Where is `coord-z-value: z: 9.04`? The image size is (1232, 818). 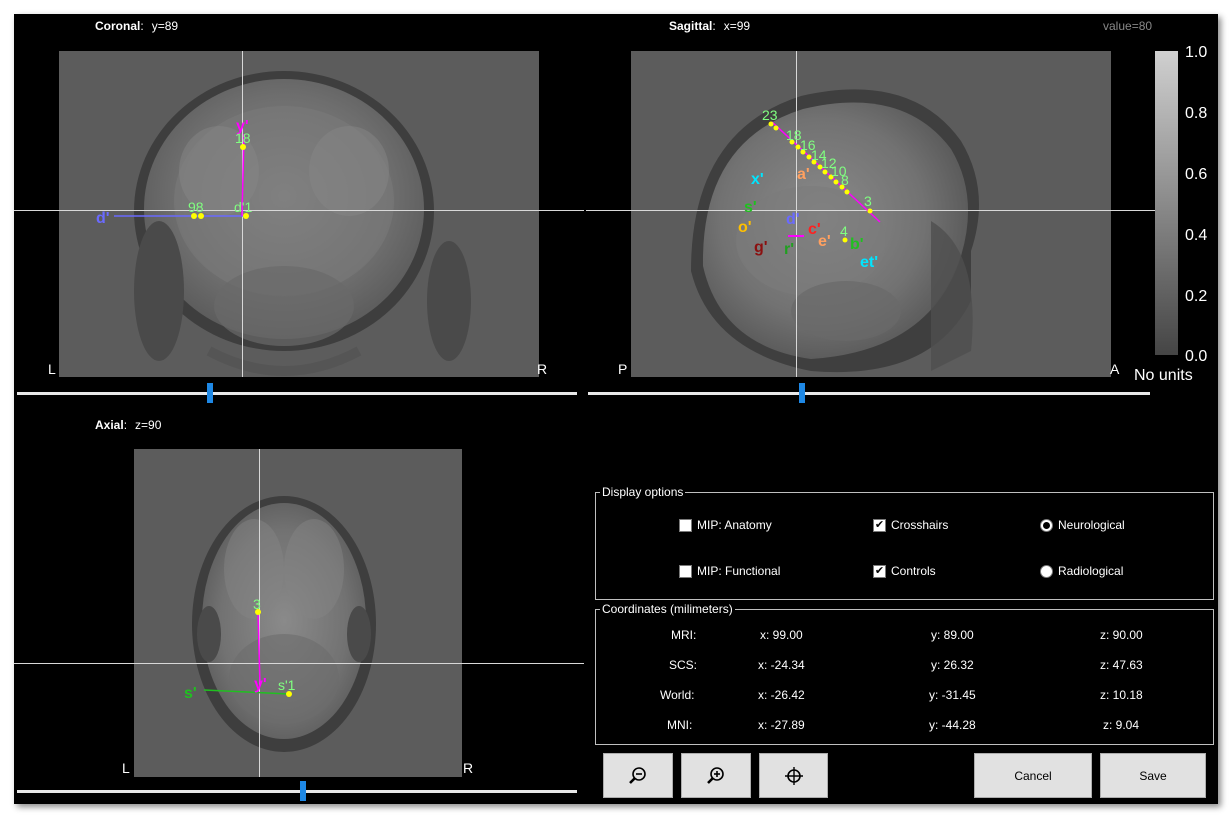 coord-z-value: z: 9.04 is located at coordinates (1121, 725).